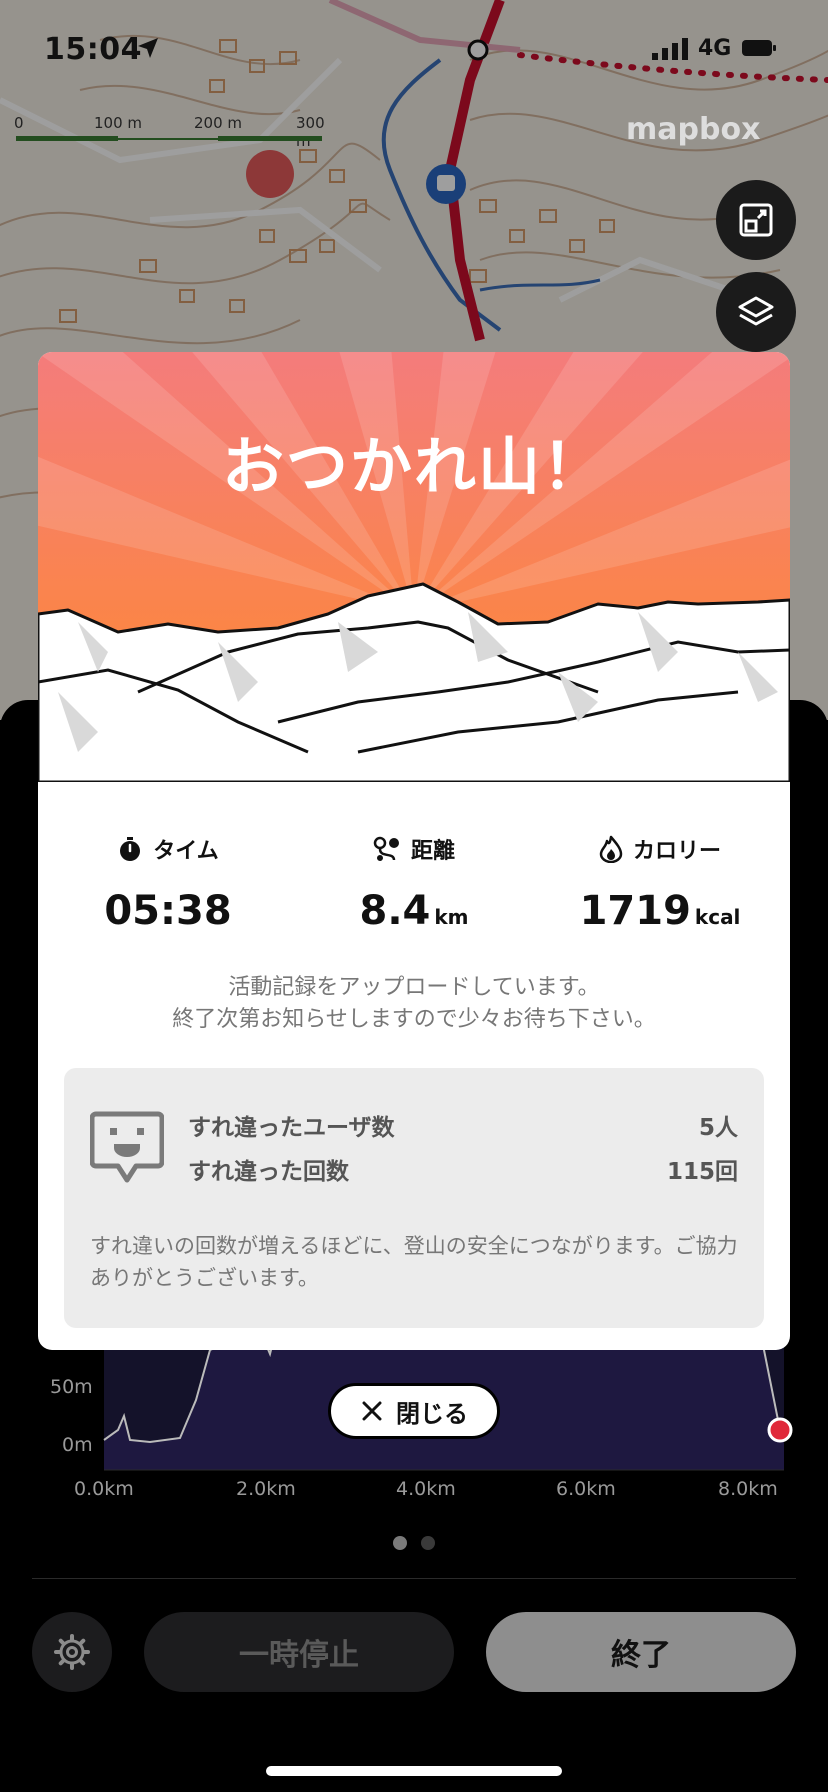  Describe the element at coordinates (451, 917) in the screenshot. I see `stat-unit: km` at that location.